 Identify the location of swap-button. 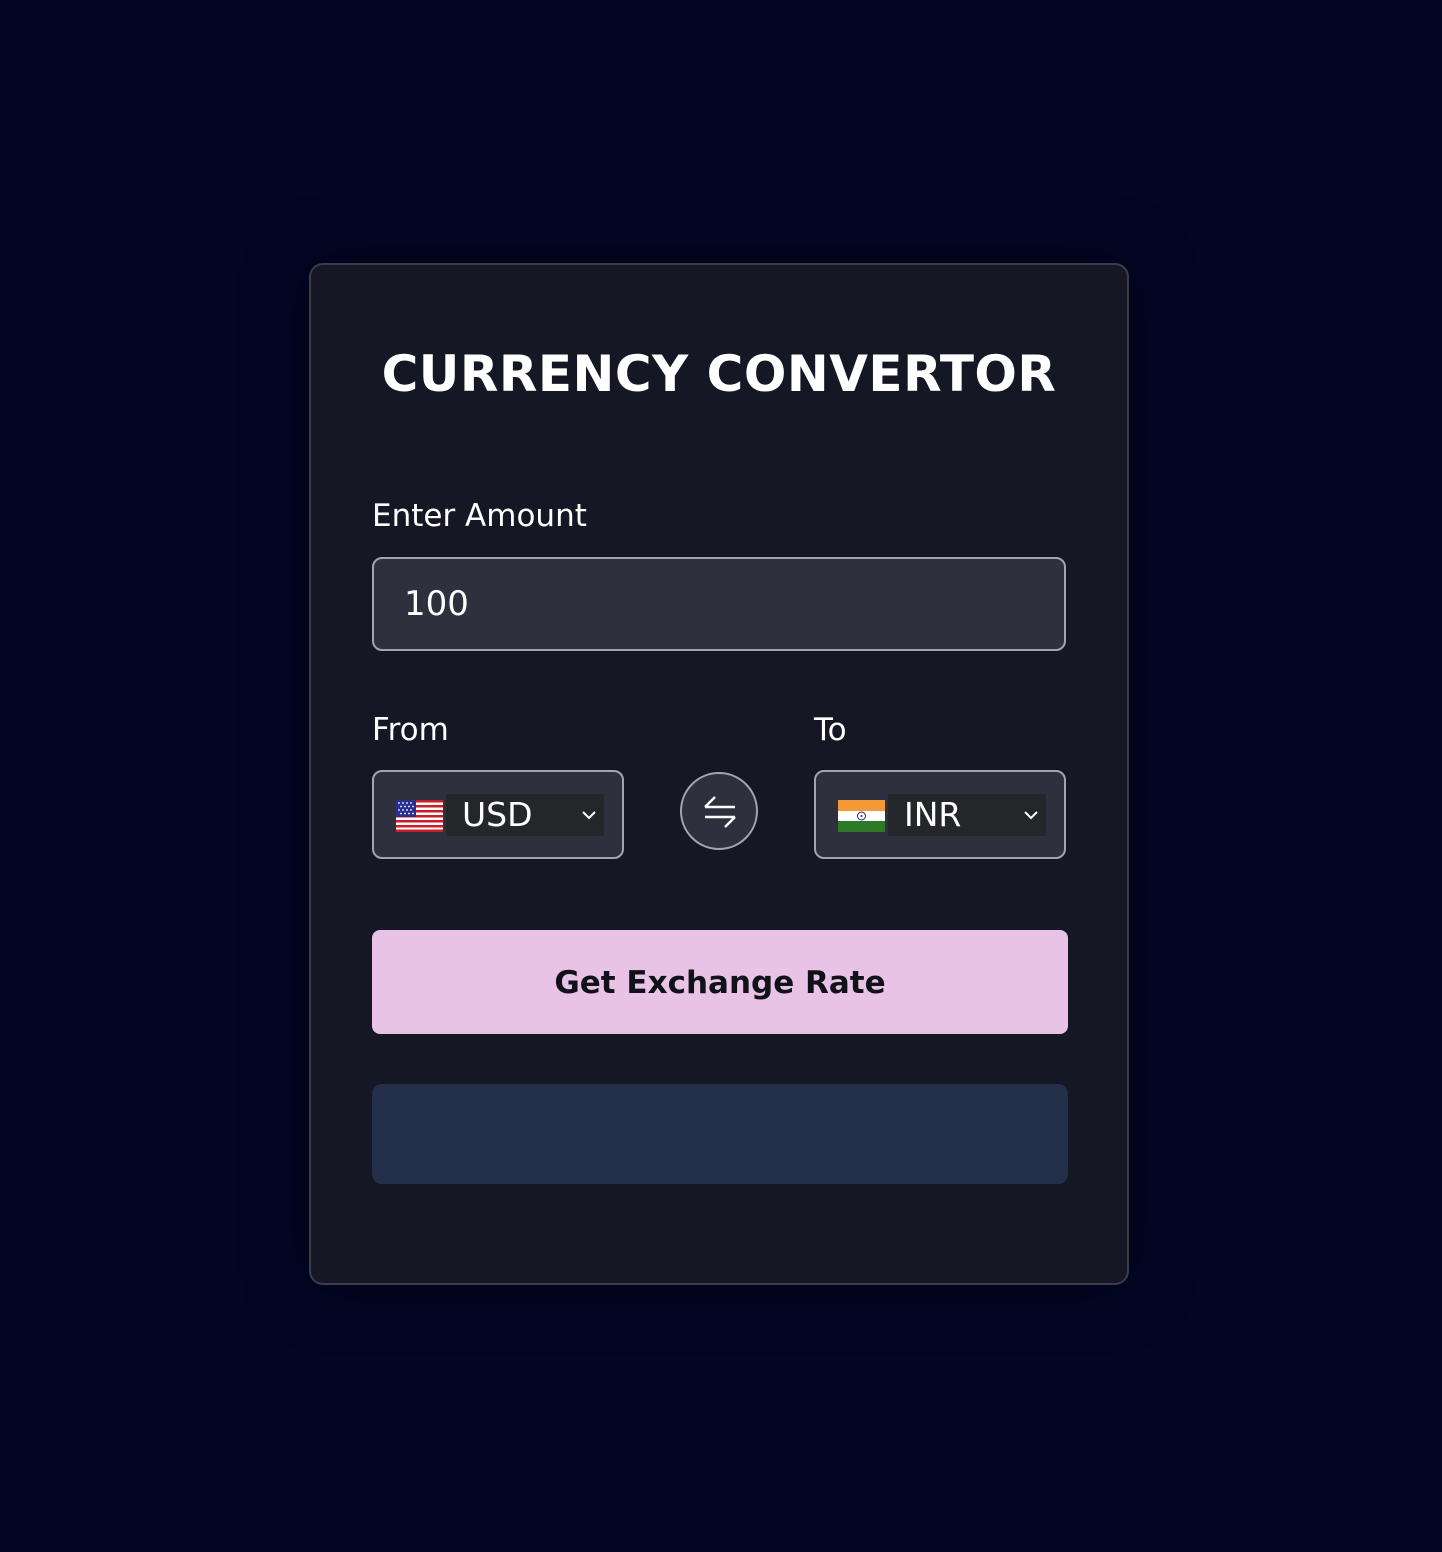
(719, 811).